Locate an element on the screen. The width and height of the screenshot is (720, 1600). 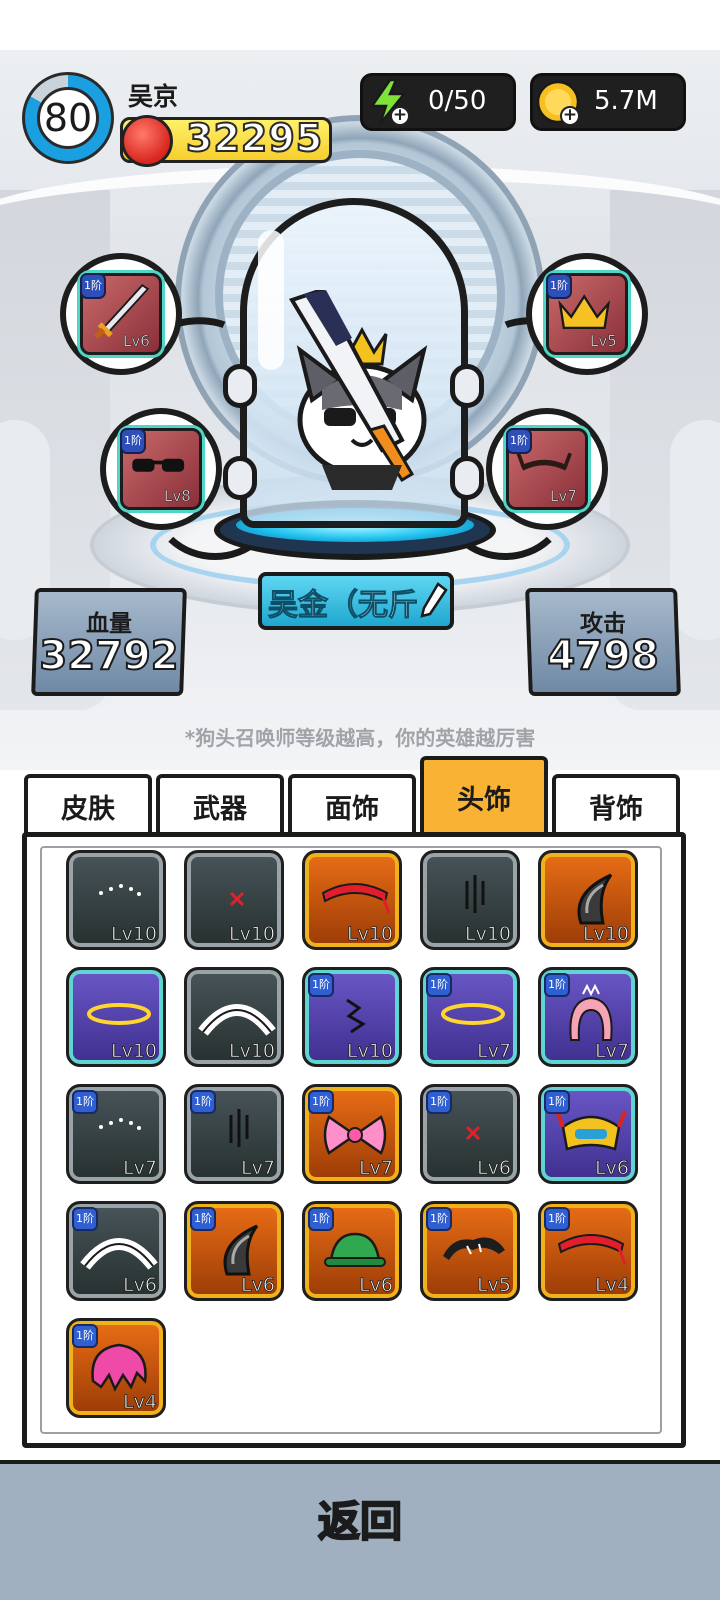
outfit-item: 1阶 Lv10 is located at coordinates (352, 1017).